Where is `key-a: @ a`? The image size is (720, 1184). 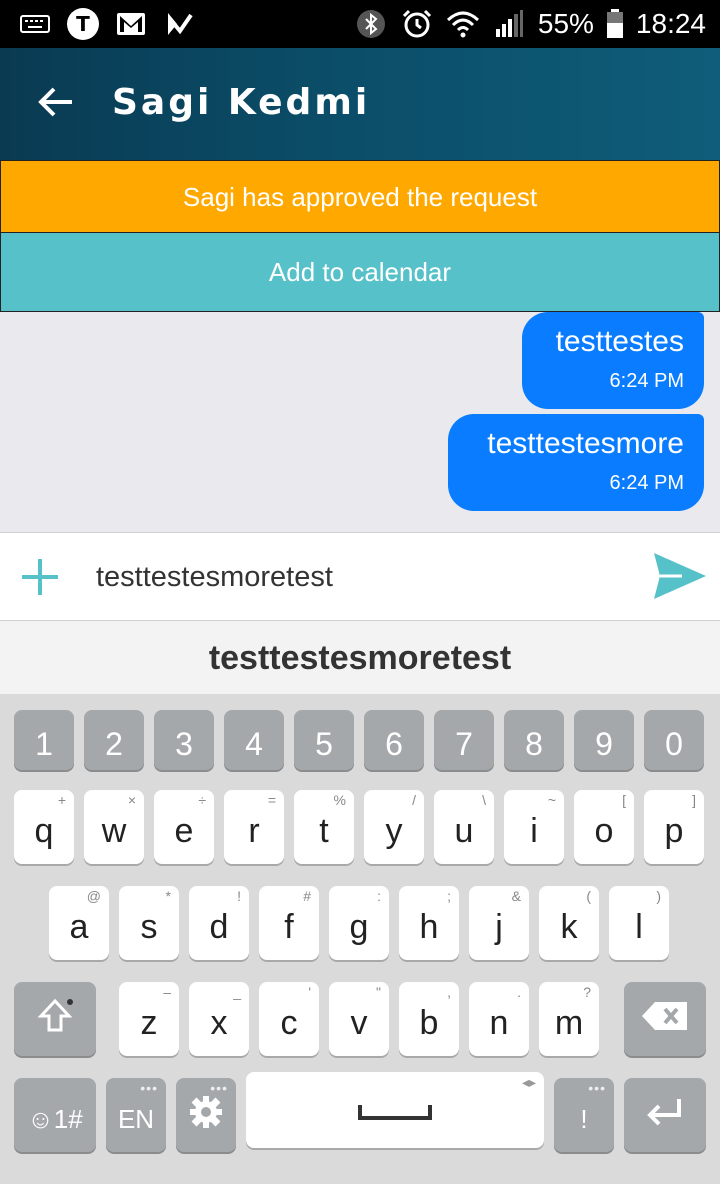 key-a: @ a is located at coordinates (79, 923).